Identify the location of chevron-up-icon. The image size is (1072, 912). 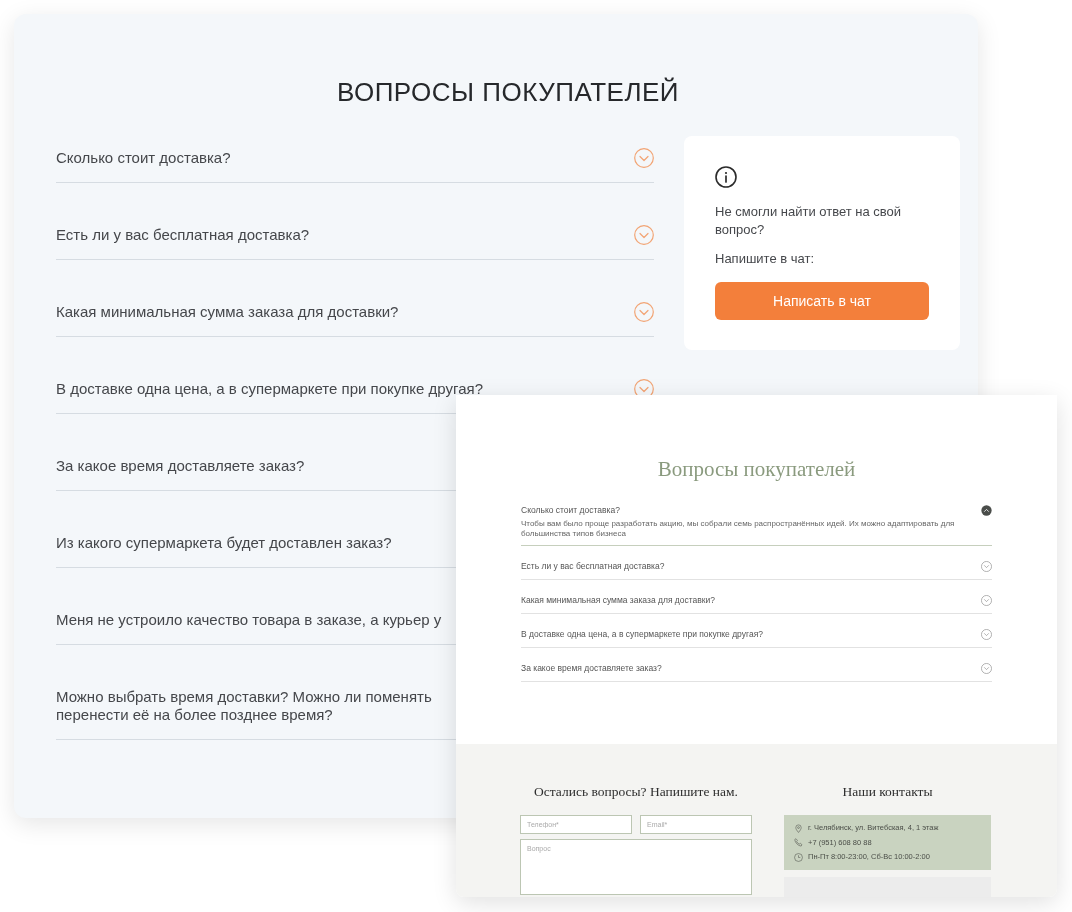
(986, 510).